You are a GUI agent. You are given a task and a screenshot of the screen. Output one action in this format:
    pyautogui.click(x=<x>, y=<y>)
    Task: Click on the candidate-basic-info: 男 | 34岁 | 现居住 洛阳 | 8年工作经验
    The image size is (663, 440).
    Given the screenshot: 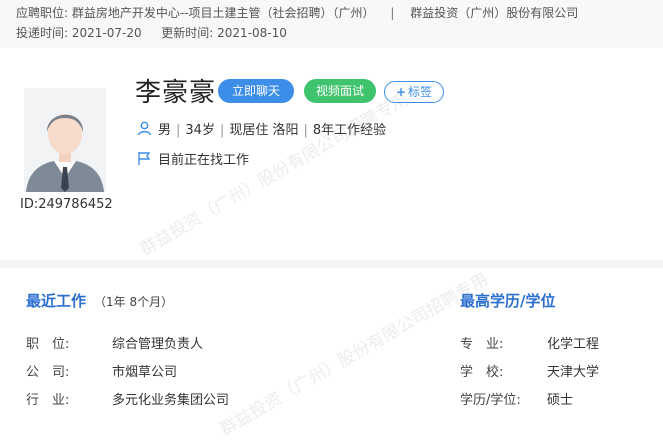 What is the action you would take?
    pyautogui.click(x=261, y=129)
    